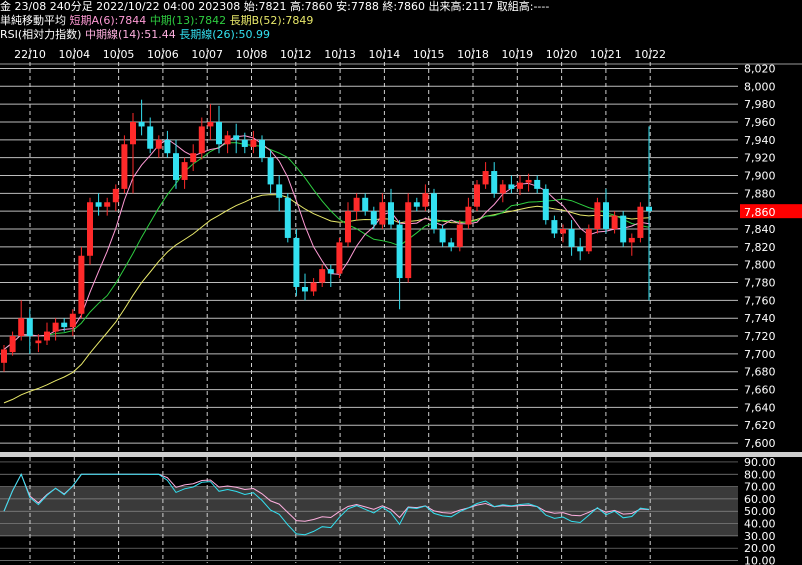 This screenshot has width=802, height=565. What do you see at coordinates (207, 54) in the screenshot?
I see `date-tick-label: 10/07` at bounding box center [207, 54].